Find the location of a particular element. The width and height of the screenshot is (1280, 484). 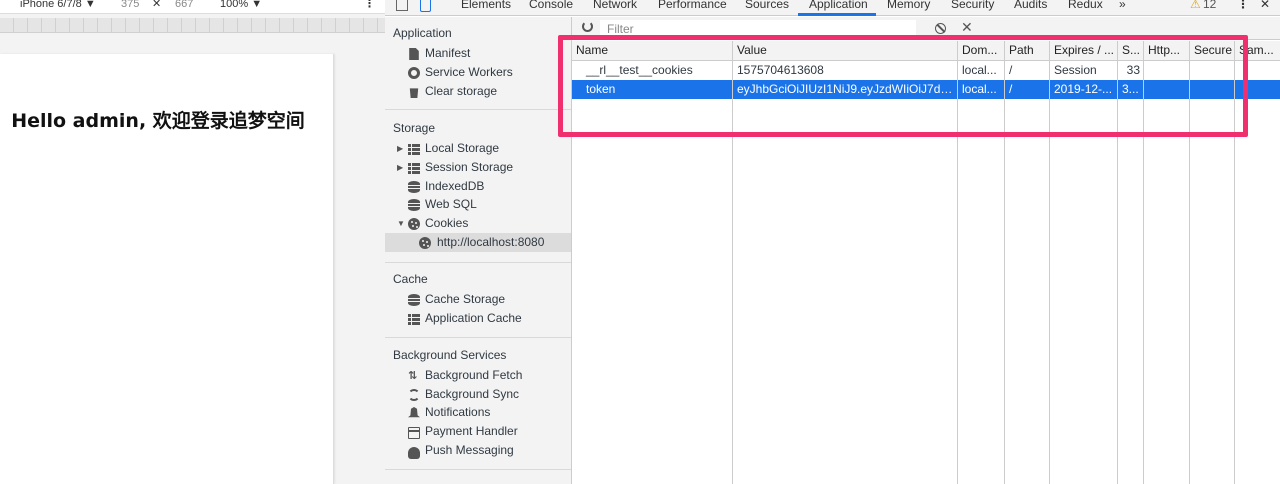

sidebar-item-cache-storage: Cache Storage is located at coordinates (478, 299).